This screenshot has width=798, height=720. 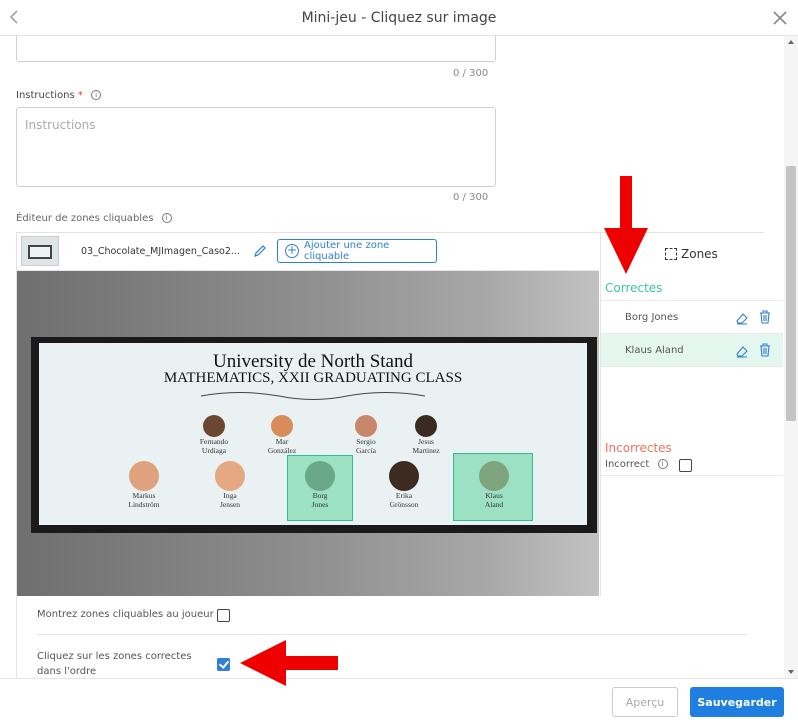 What do you see at coordinates (366, 435) in the screenshot?
I see `person-card: Sergio García` at bounding box center [366, 435].